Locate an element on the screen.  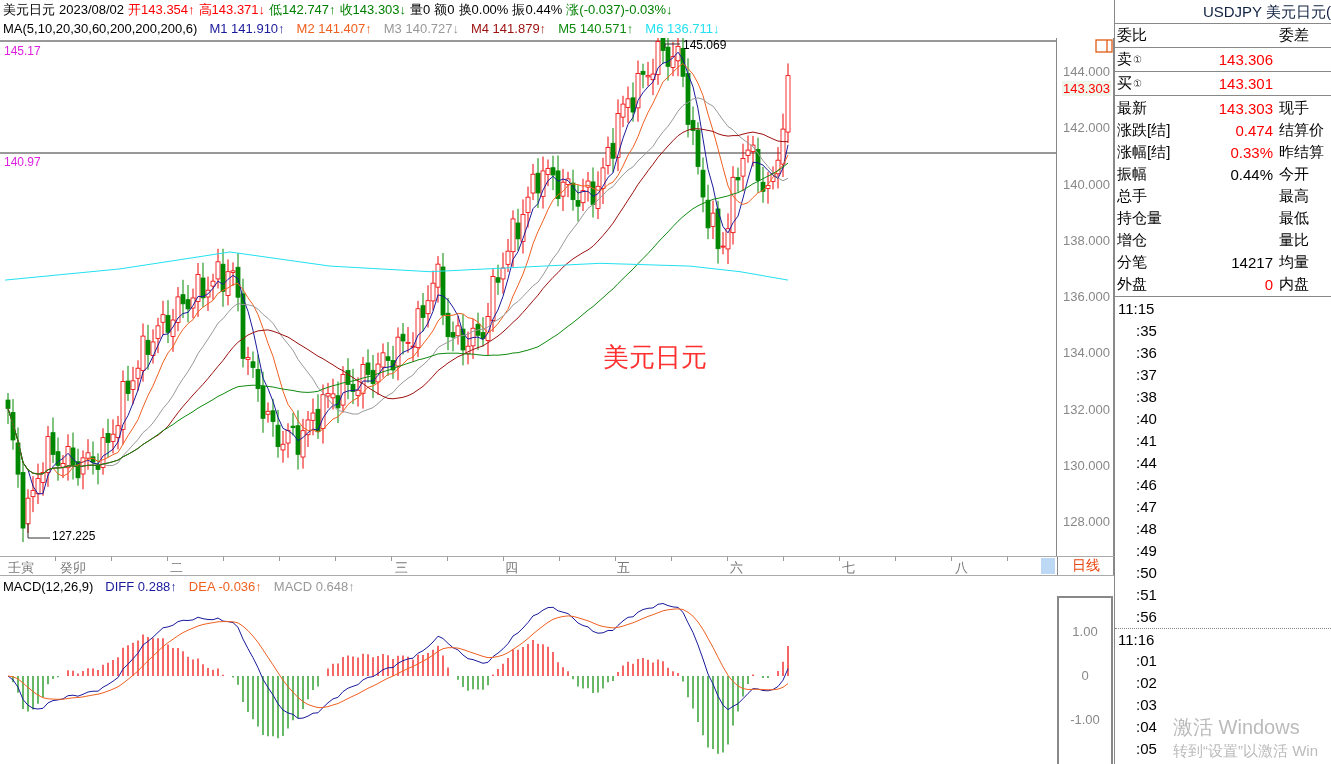
field-label: 结算价 is located at coordinates (1301, 130).